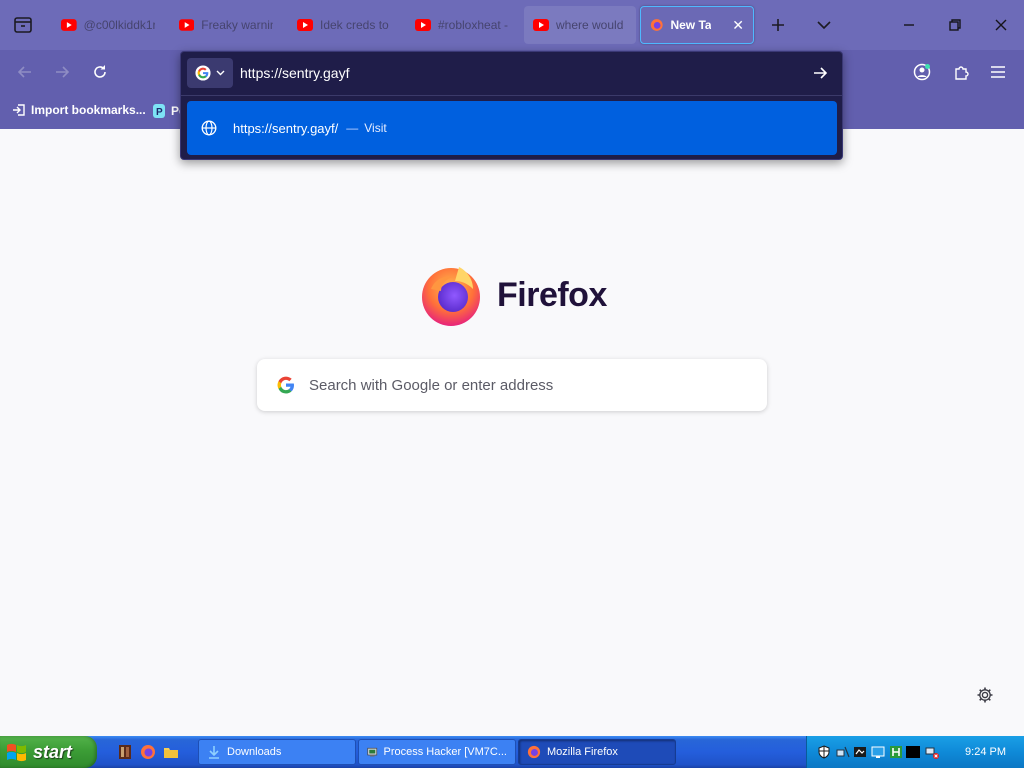  I want to click on tab-idek-creds: Idek creds to, so click(344, 25).